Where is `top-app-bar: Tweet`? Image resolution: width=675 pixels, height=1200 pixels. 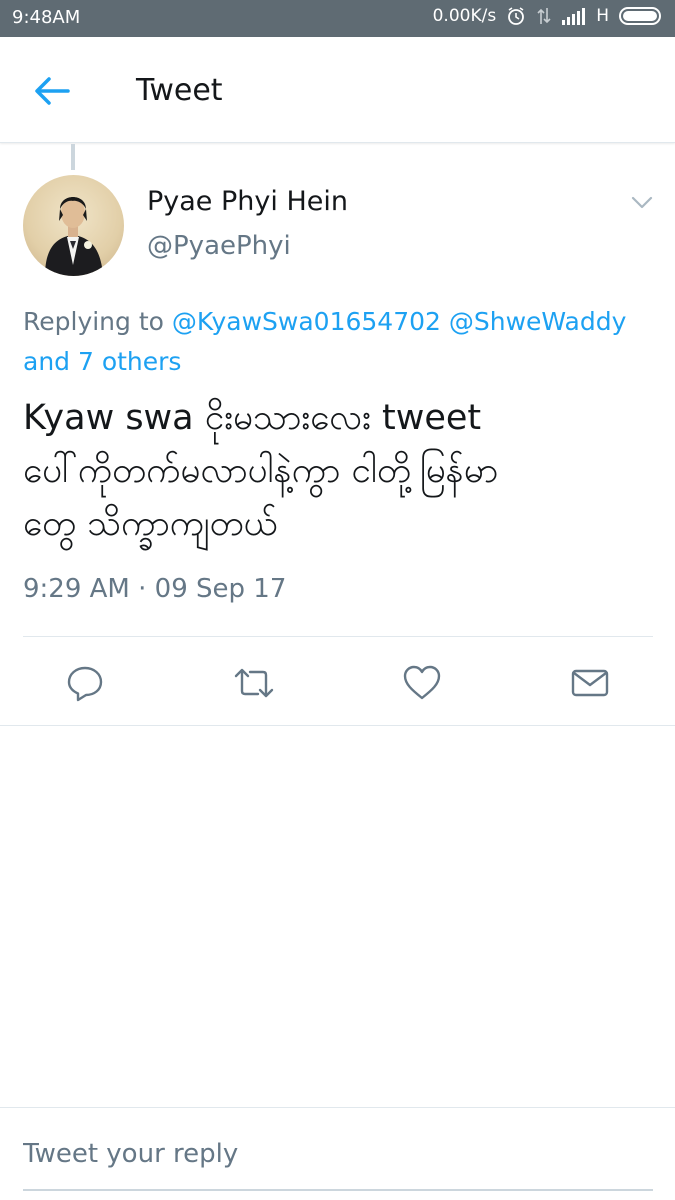
top-app-bar: Tweet is located at coordinates (337, 90).